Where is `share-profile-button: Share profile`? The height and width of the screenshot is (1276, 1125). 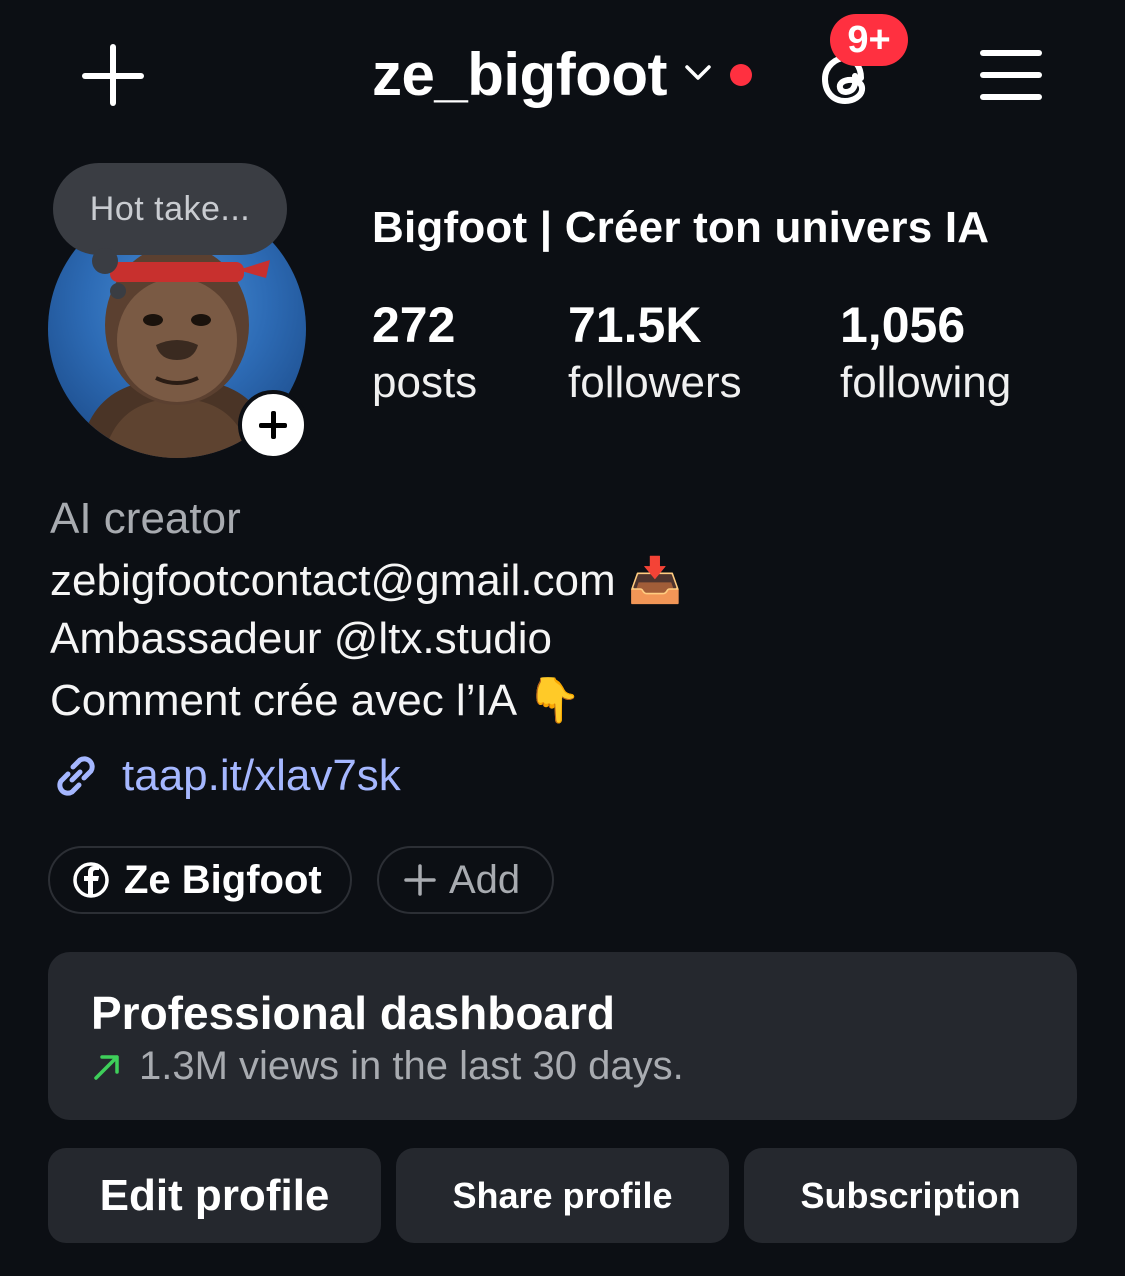 share-profile-button: Share profile is located at coordinates (562, 1195).